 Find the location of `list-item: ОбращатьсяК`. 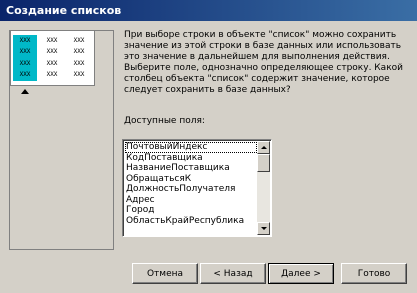

list-item: ОбращатьсяК is located at coordinates (191, 179).